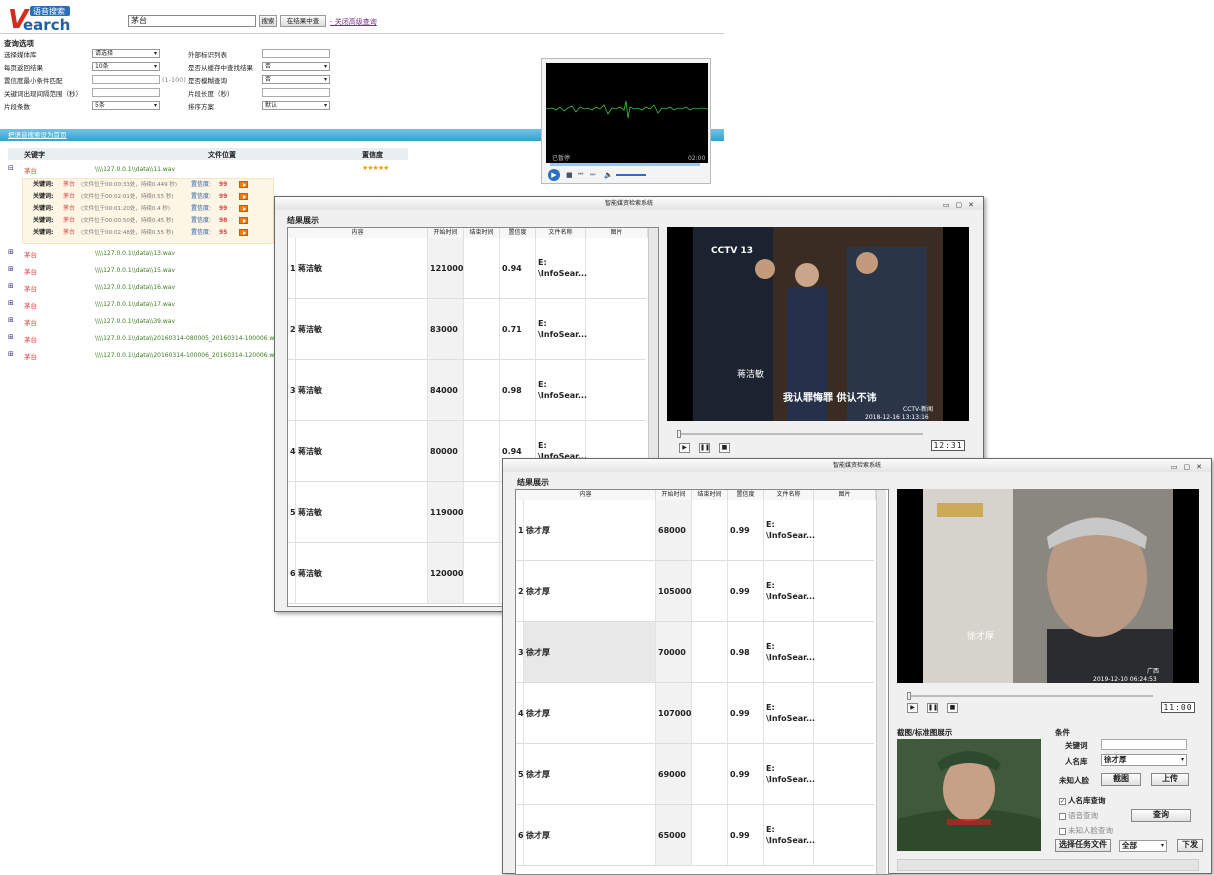 The width and height of the screenshot is (1214, 875). I want to click on screenshot-button: 截图, so click(1121, 779).